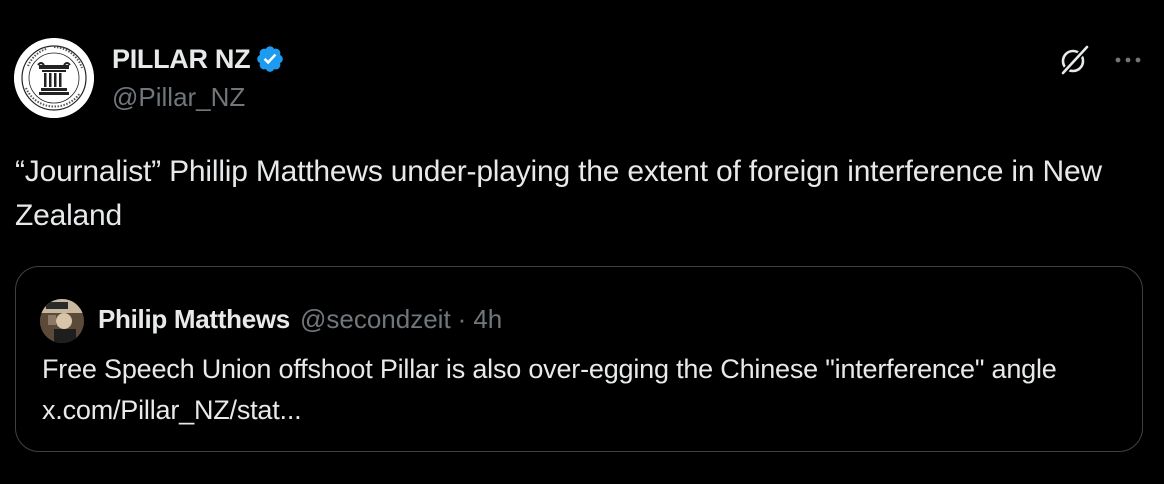 The height and width of the screenshot is (484, 1164). What do you see at coordinates (1128, 60) in the screenshot?
I see `more-options-icon` at bounding box center [1128, 60].